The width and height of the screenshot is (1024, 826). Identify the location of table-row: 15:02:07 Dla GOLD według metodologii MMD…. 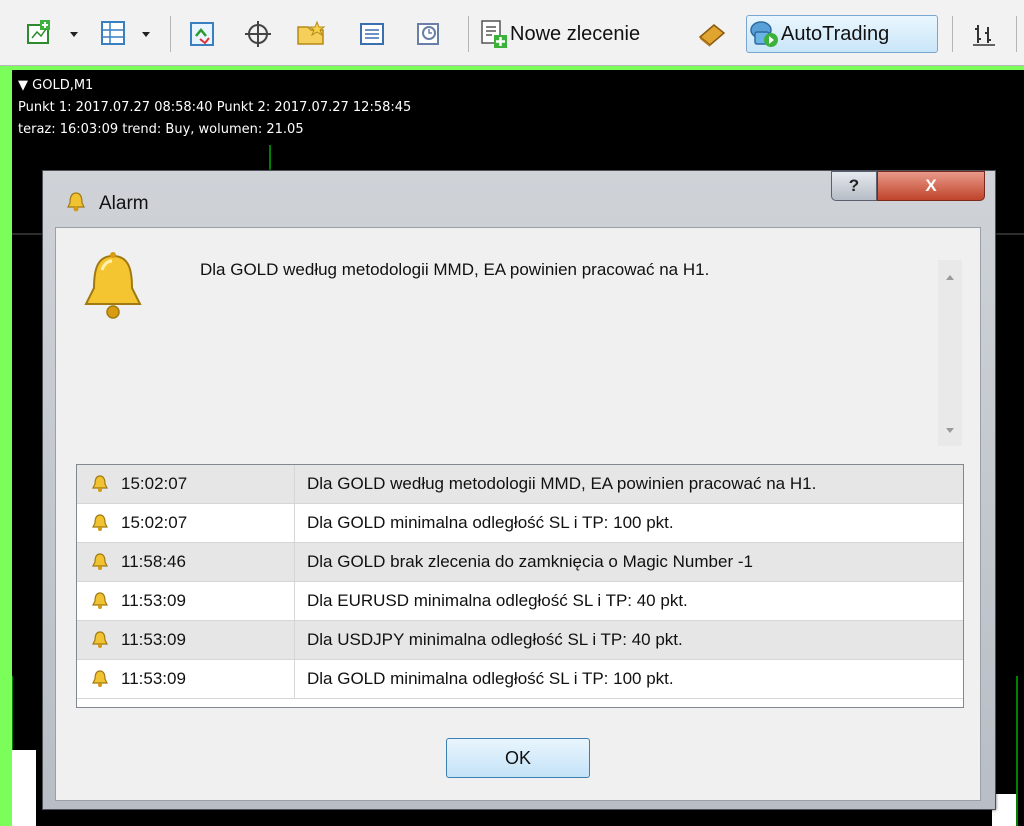
(520, 484).